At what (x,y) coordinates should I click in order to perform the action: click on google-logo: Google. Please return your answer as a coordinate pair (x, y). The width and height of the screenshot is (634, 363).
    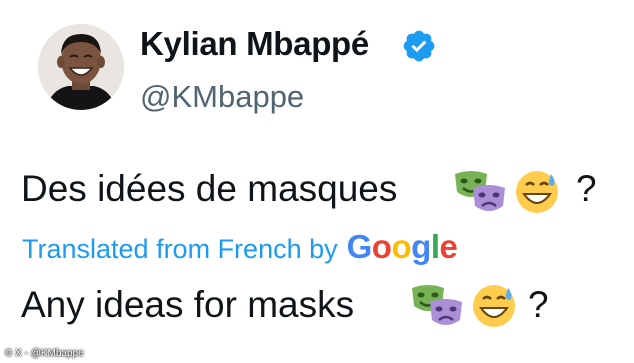
    Looking at the image, I should click on (402, 246).